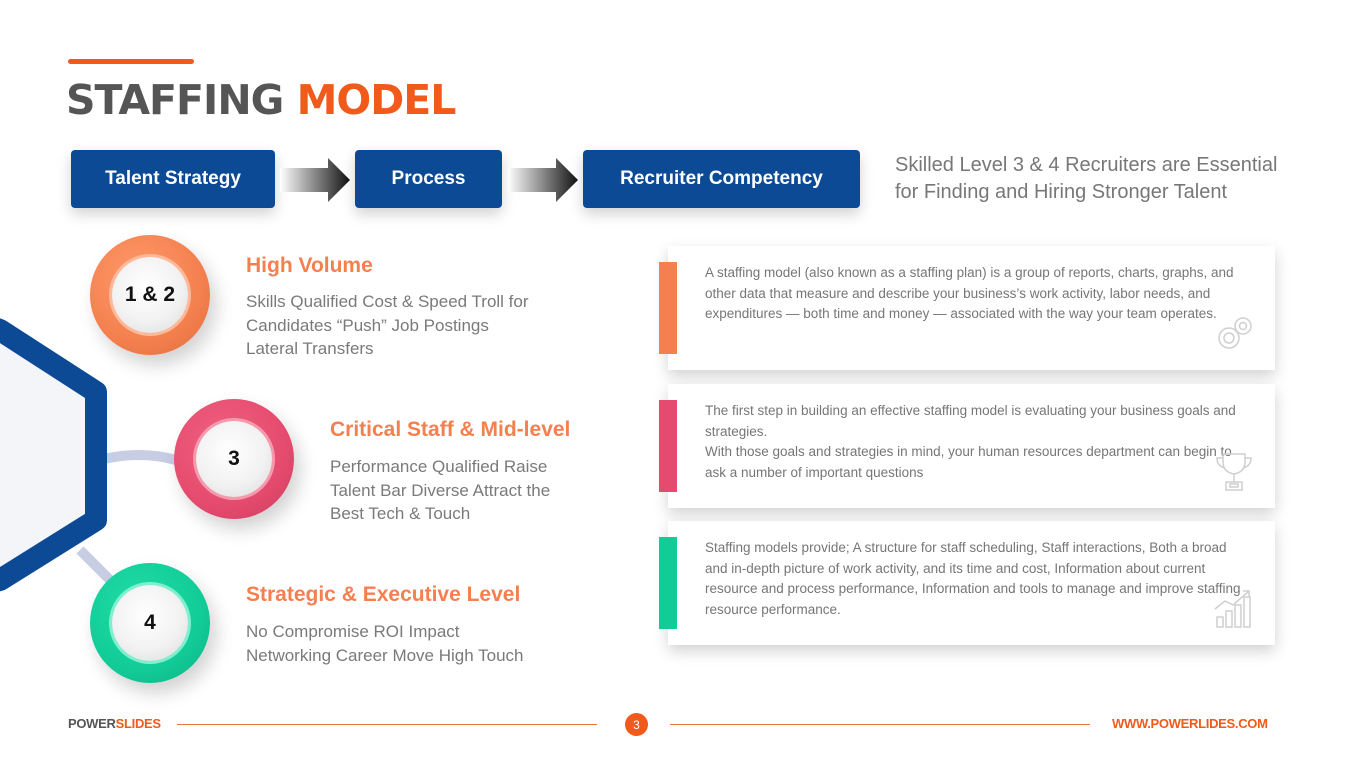 The image size is (1365, 767). I want to click on level-title: Critical Staff & Mid-level, so click(450, 429).